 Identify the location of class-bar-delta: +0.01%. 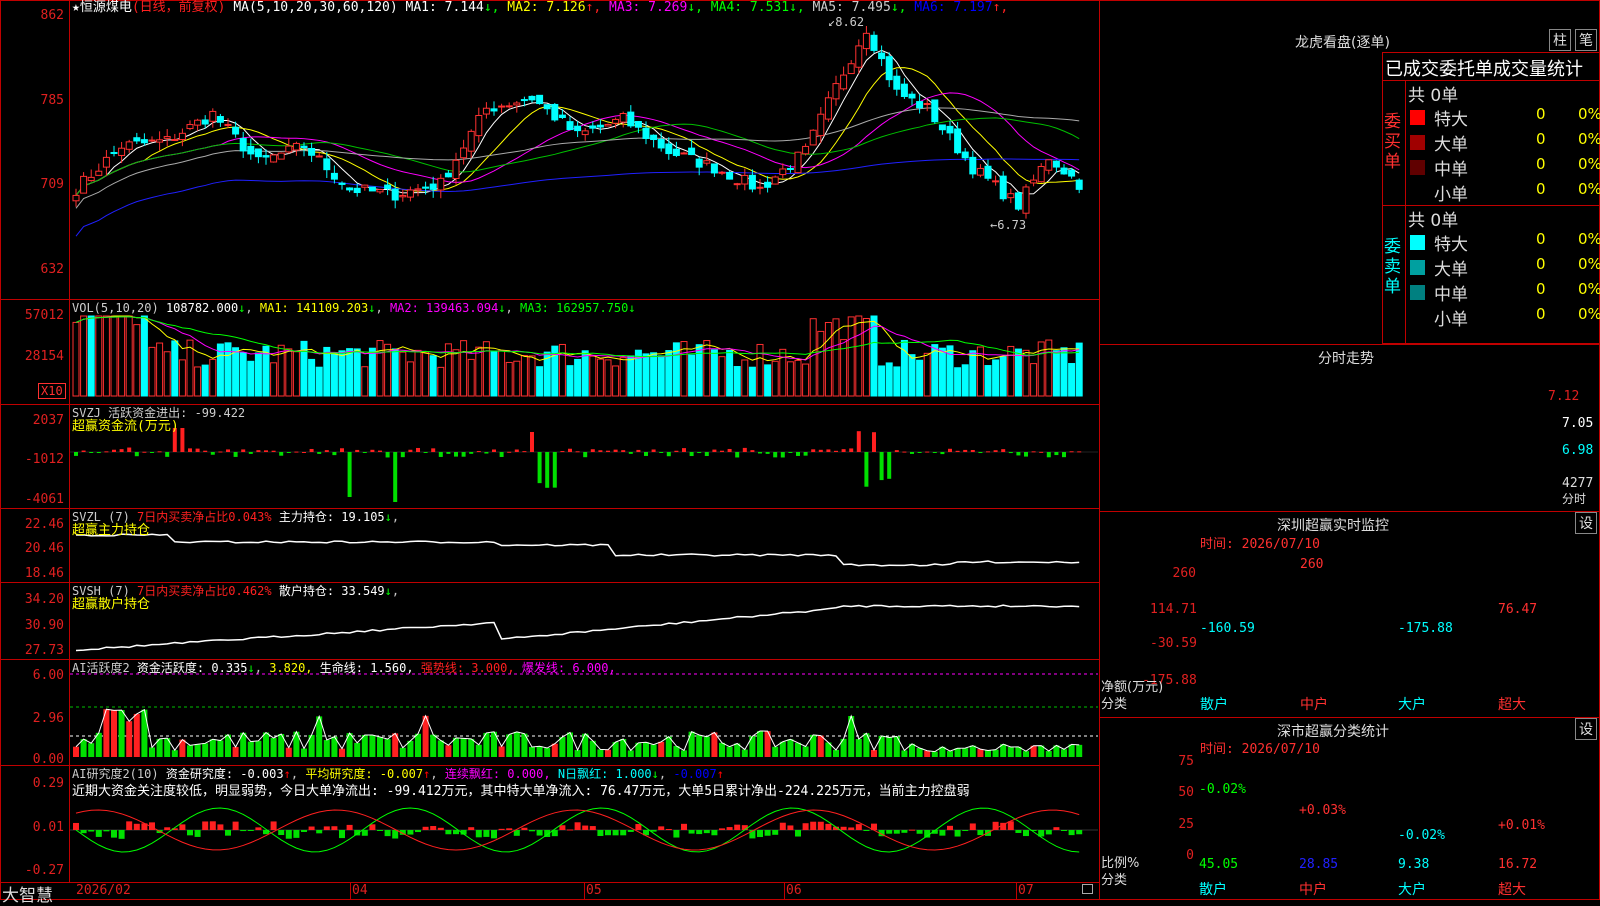
(1521, 825).